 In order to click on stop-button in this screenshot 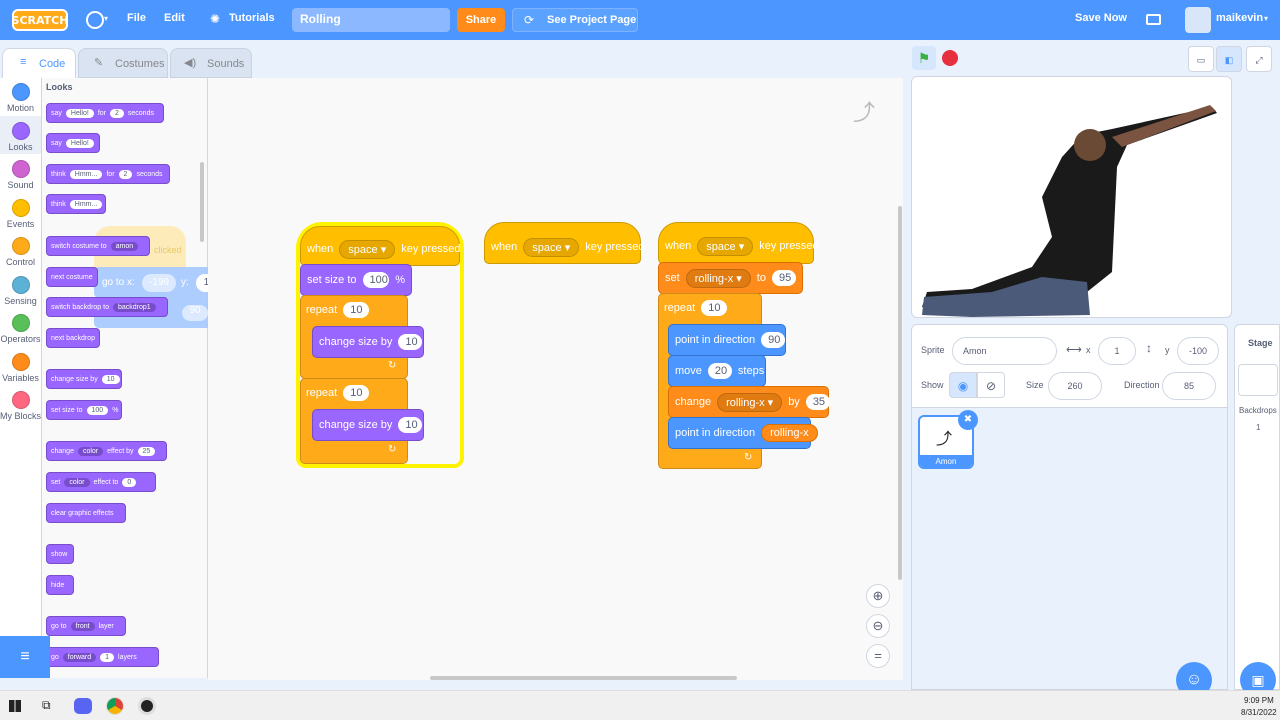, I will do `click(950, 58)`.